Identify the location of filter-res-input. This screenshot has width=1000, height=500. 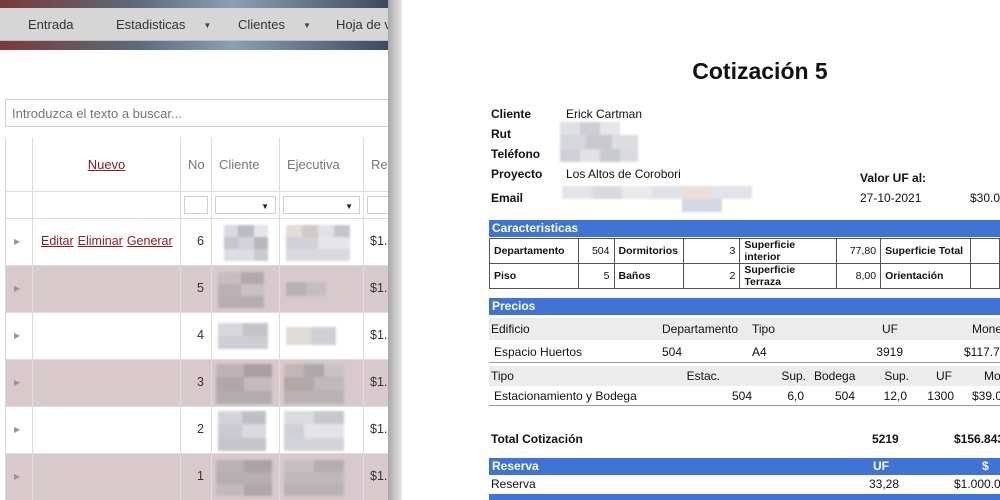
(377, 205).